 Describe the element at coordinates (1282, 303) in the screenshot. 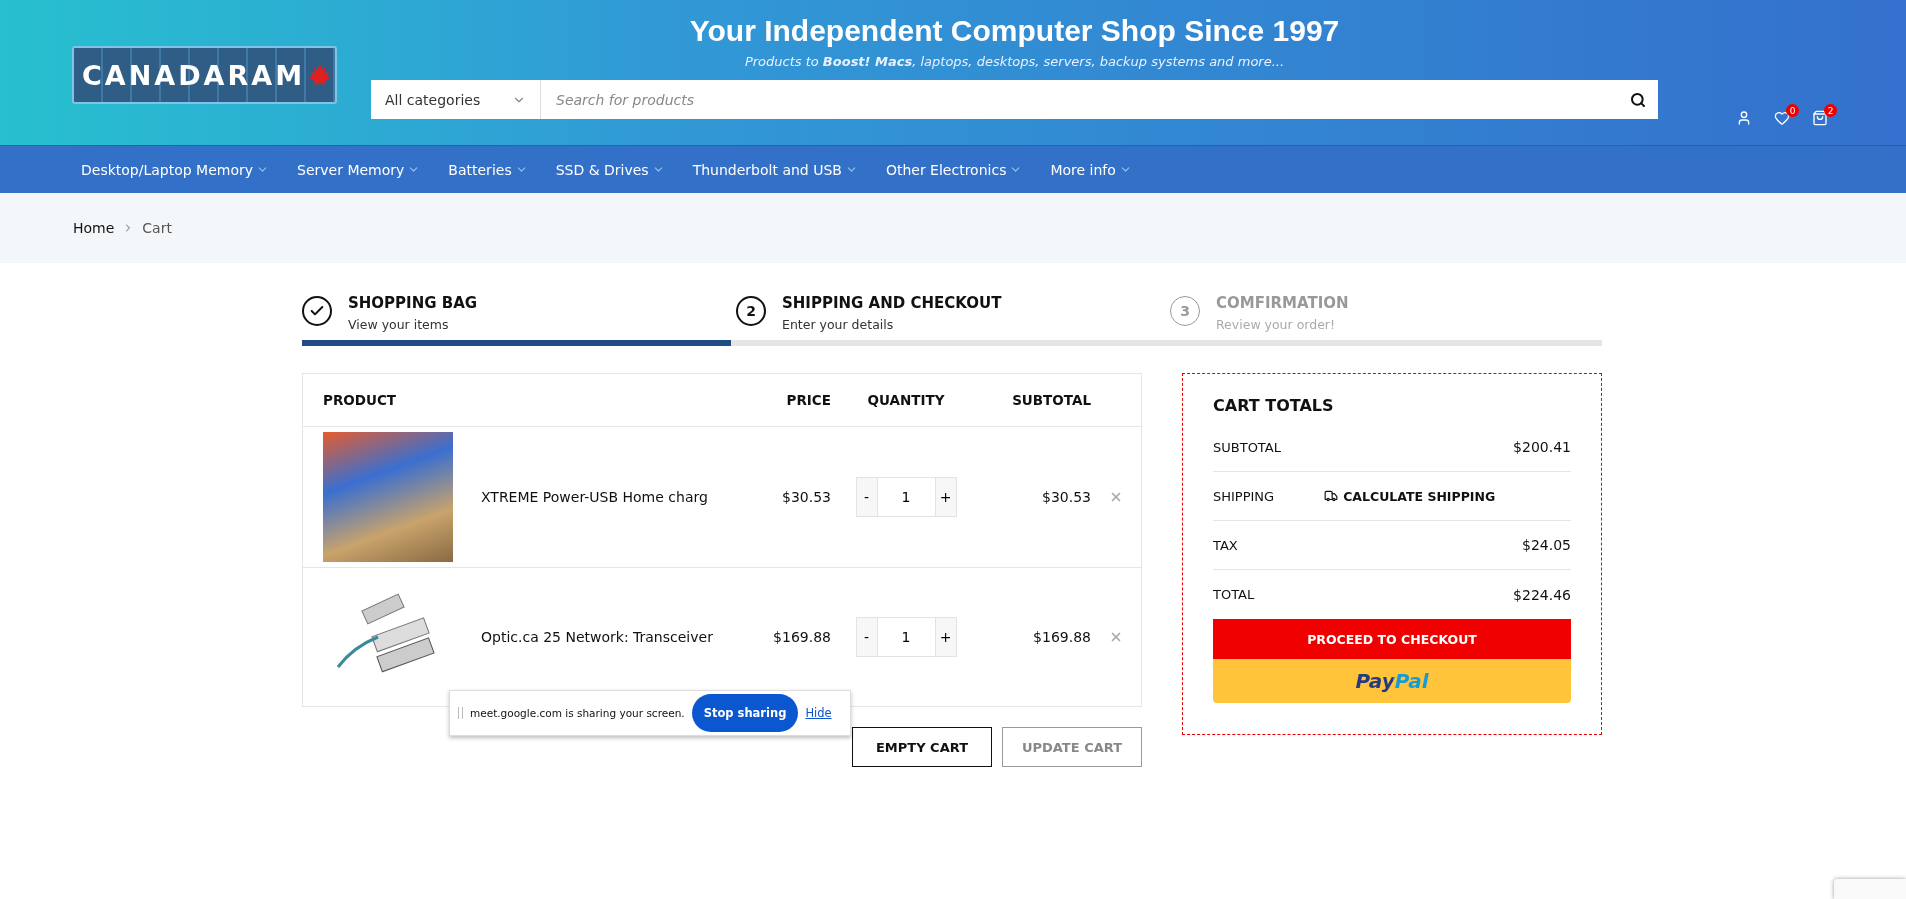

I see `step-title: COMFIRMATION` at that location.